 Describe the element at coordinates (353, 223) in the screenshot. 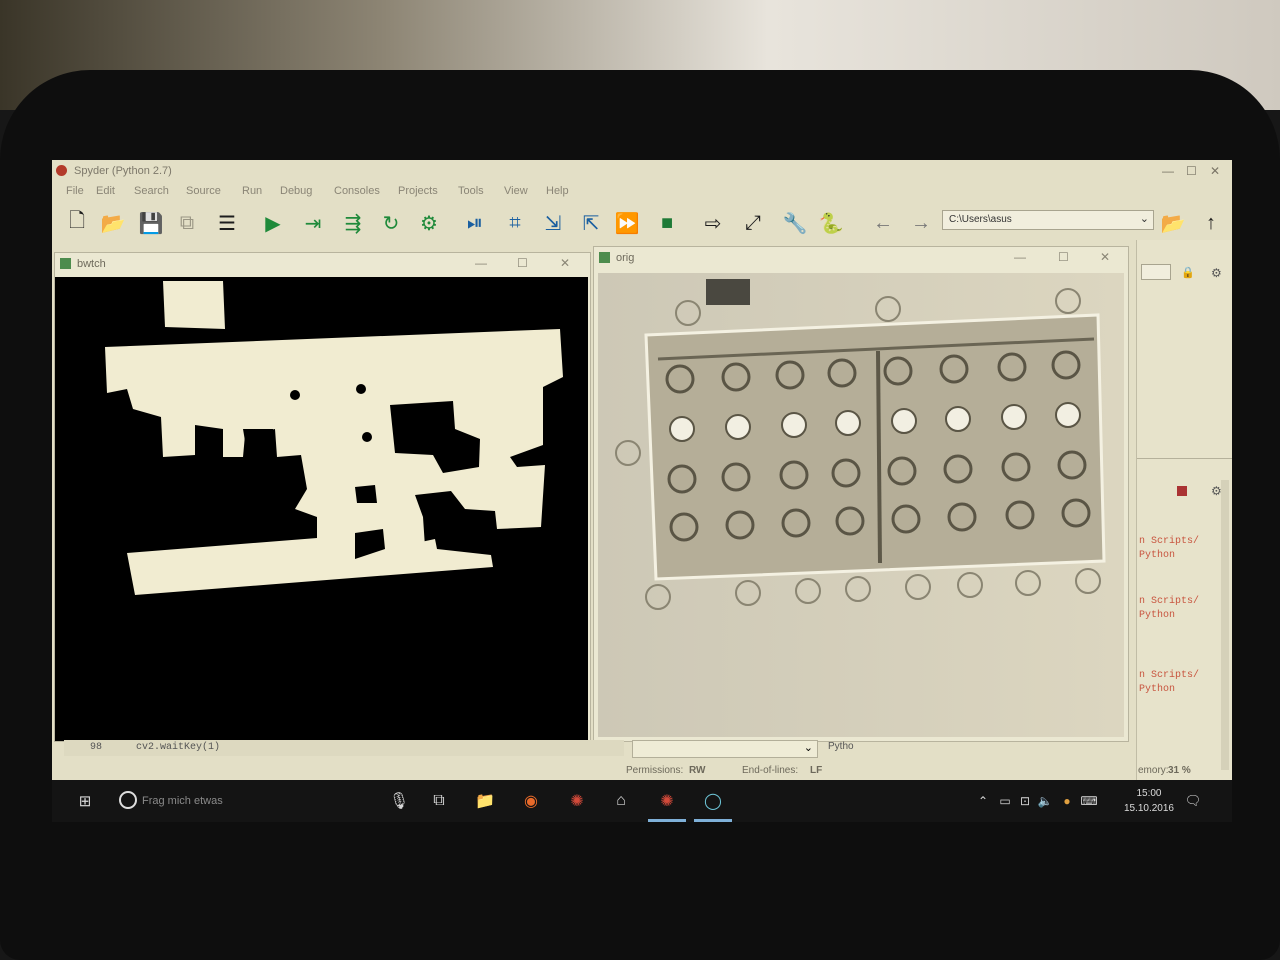

I see `run-cell-advance-icon: ⇶` at that location.